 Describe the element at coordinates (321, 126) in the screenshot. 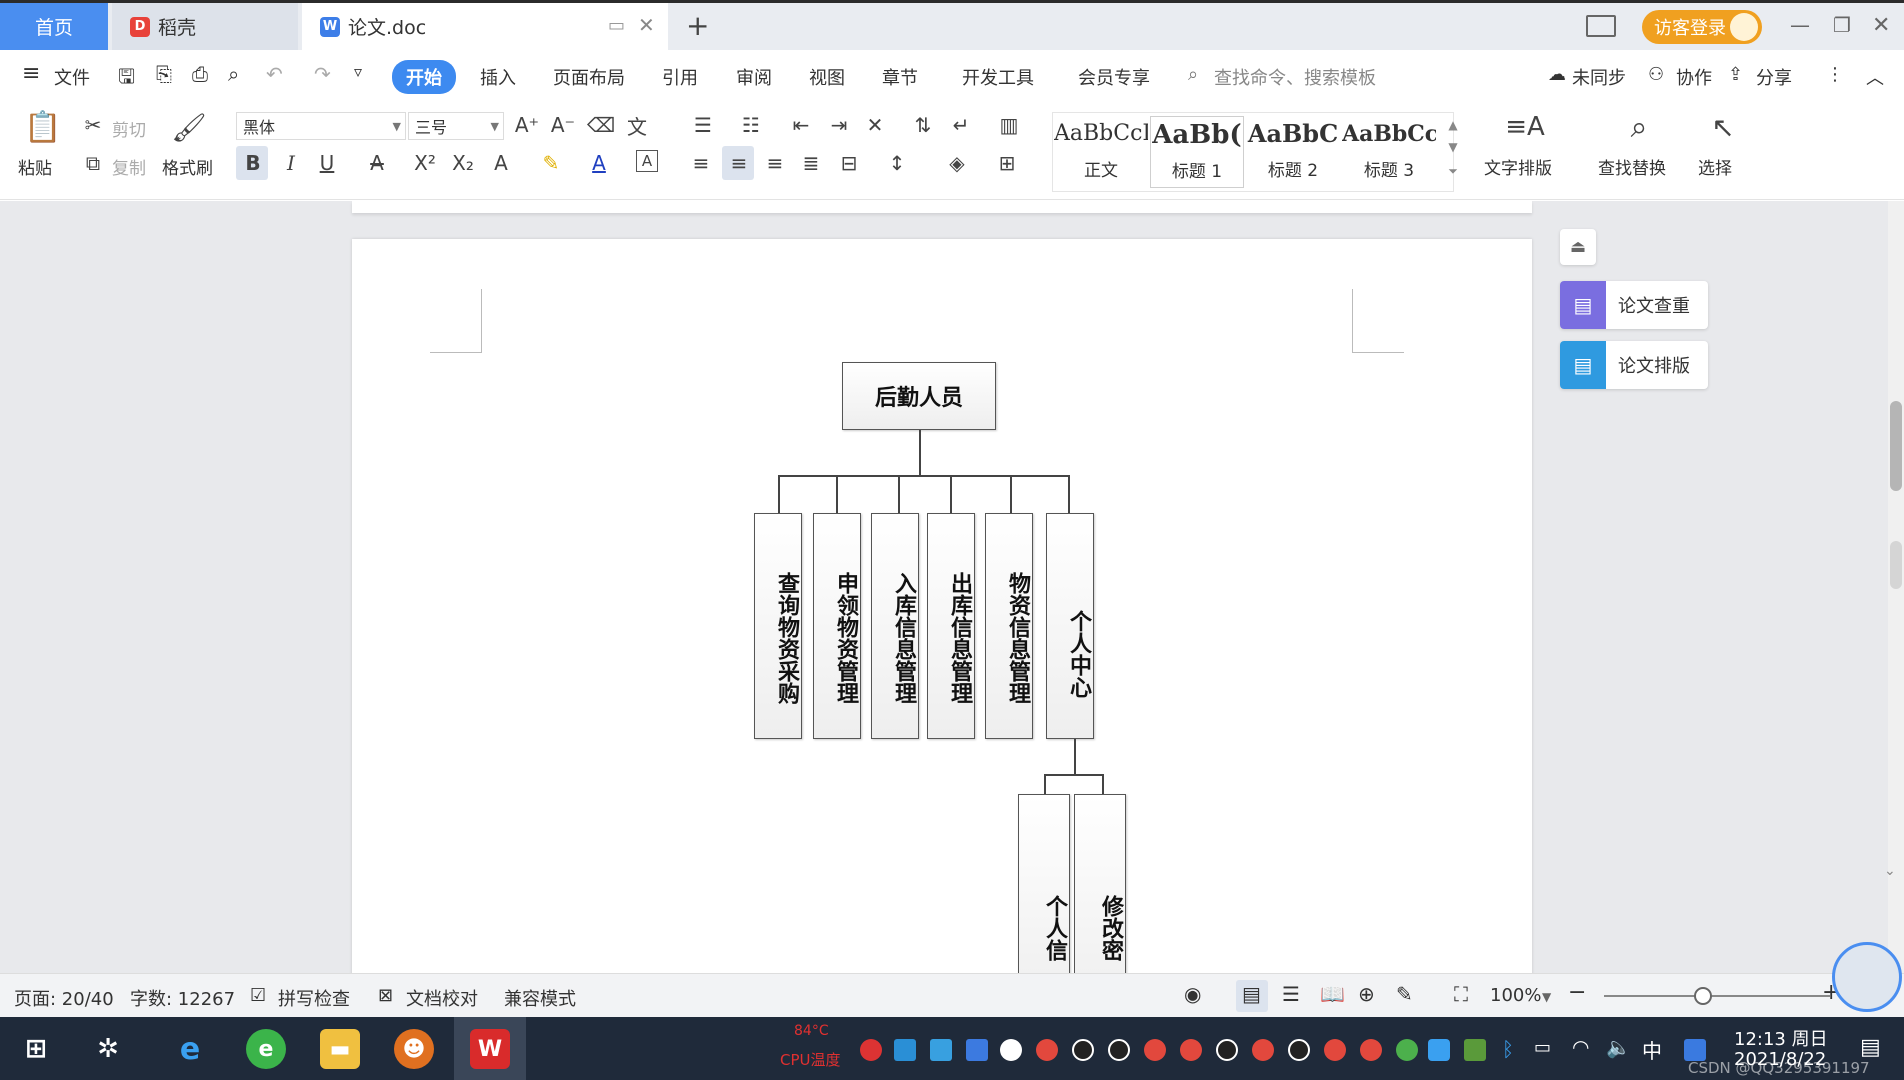

I see `font-family-select: 黑体 ▼` at that location.